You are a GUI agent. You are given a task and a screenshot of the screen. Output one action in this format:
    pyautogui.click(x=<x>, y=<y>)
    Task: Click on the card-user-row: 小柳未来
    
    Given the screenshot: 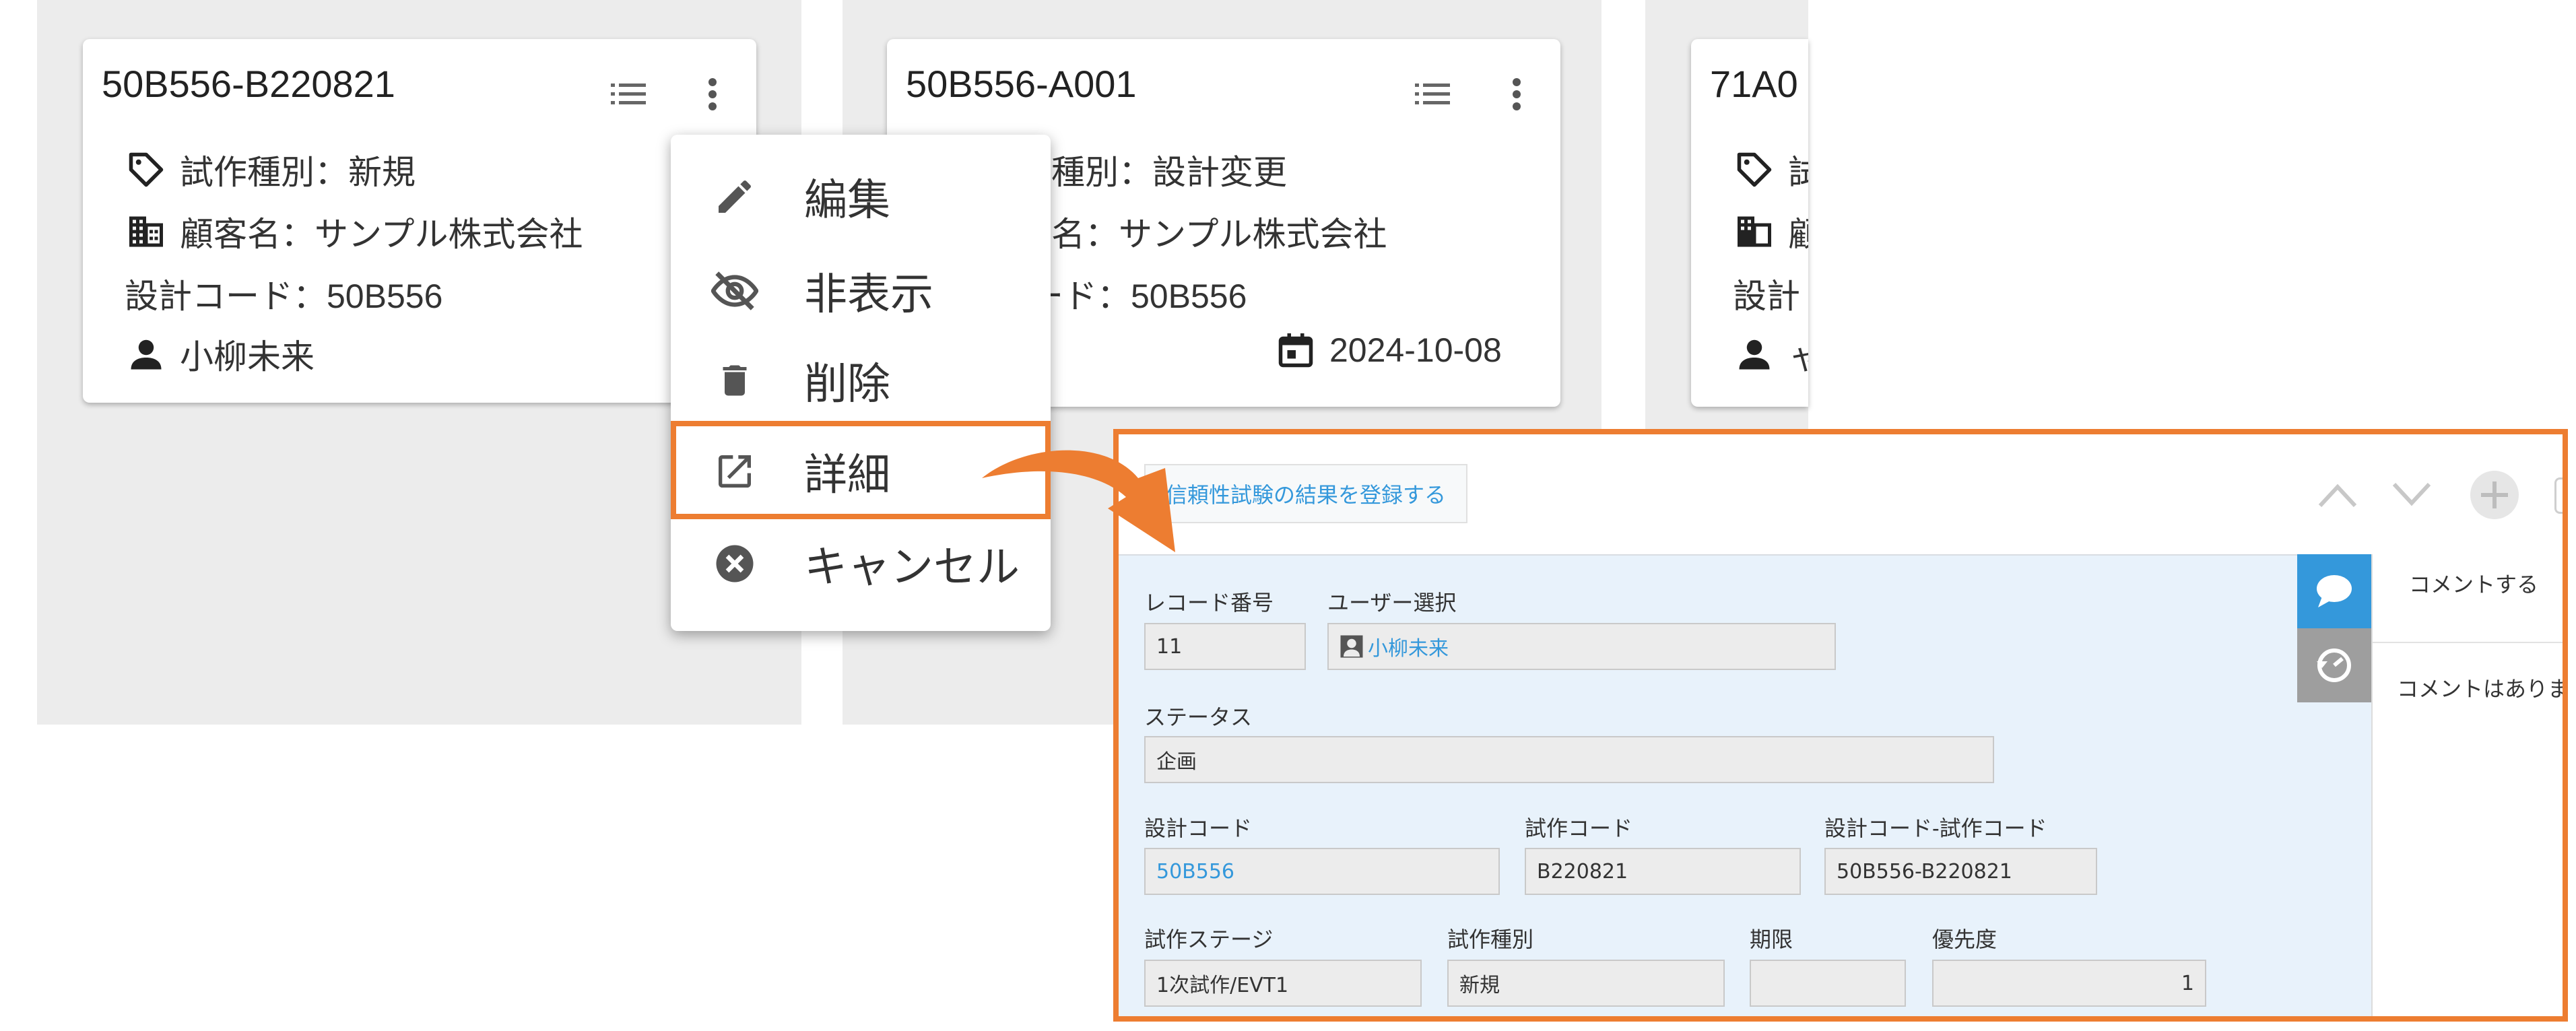 What is the action you would take?
    pyautogui.click(x=220, y=354)
    